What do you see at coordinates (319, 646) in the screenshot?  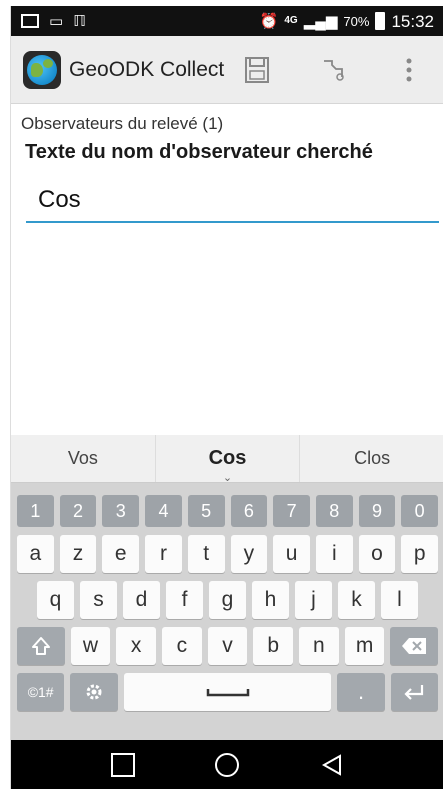 I see `key-n: n` at bounding box center [319, 646].